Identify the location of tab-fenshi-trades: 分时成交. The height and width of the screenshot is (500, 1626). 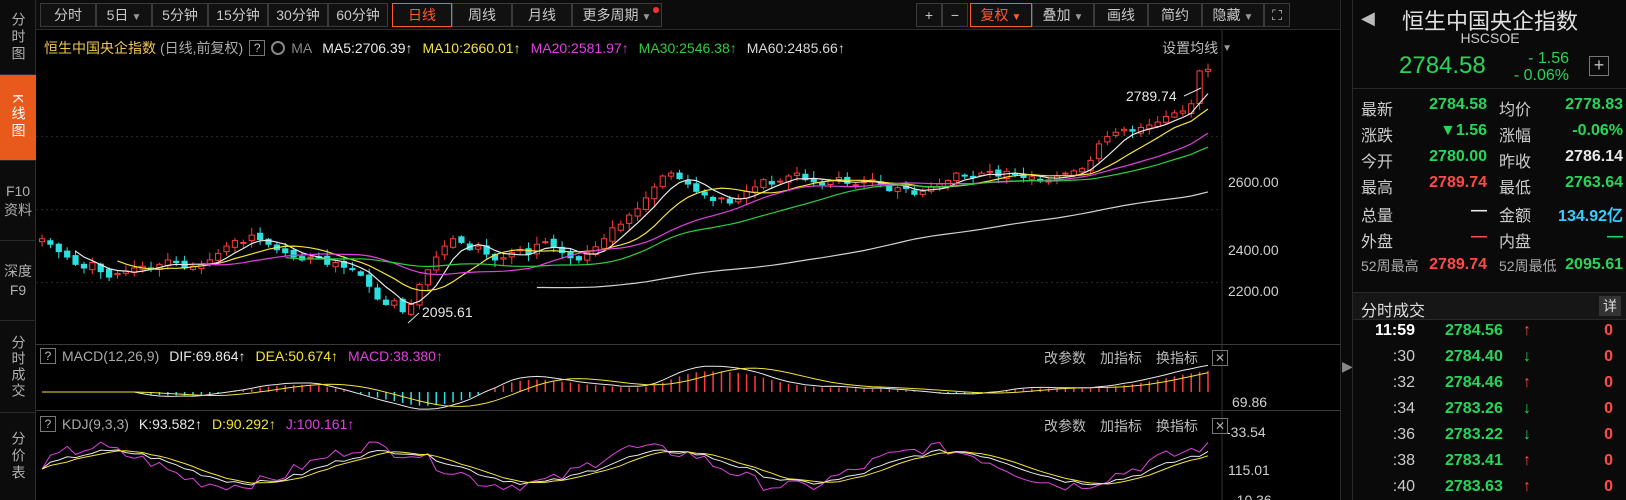
(18, 367).